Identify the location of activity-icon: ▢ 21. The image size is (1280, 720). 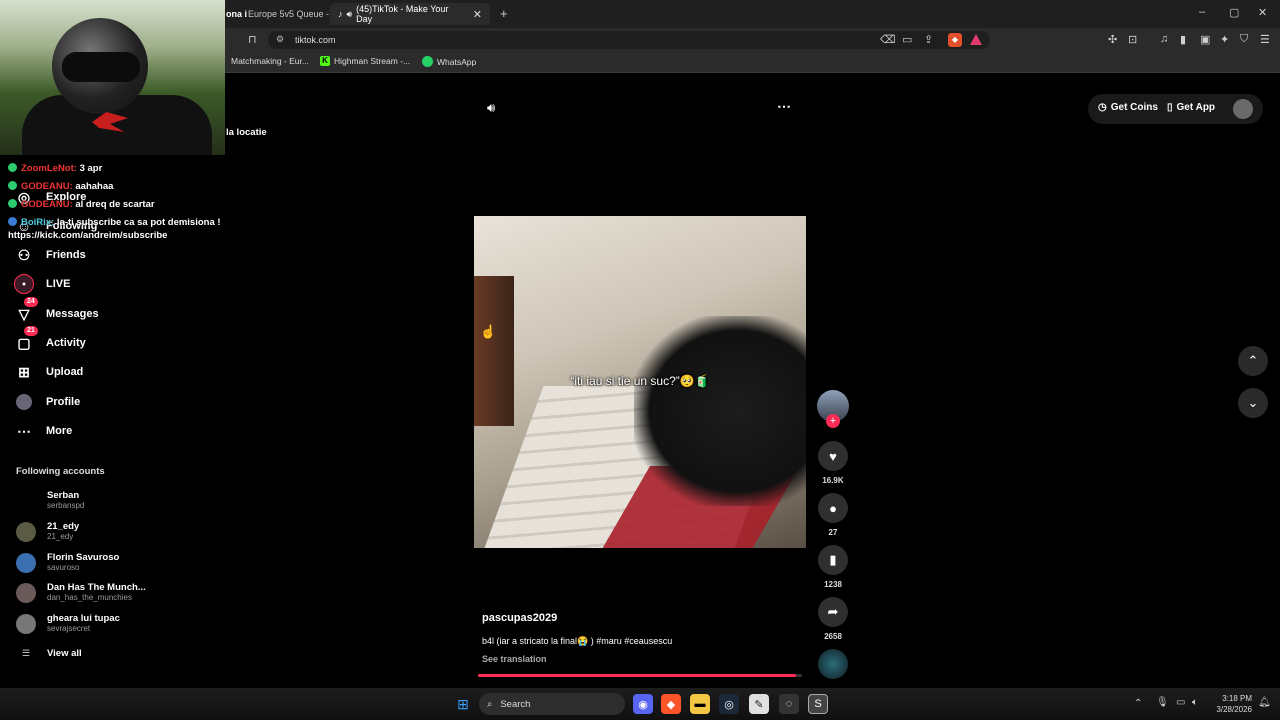
(26, 339).